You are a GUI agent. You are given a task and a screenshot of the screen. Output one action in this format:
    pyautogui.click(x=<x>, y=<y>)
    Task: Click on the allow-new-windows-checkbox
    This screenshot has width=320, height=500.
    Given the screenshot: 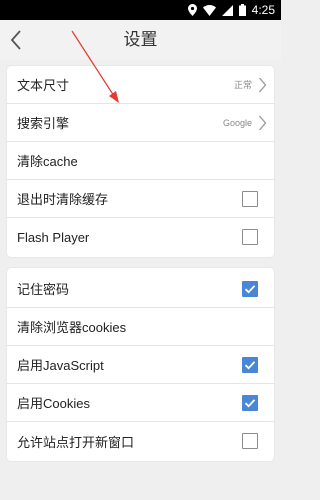 What is the action you would take?
    pyautogui.click(x=250, y=441)
    